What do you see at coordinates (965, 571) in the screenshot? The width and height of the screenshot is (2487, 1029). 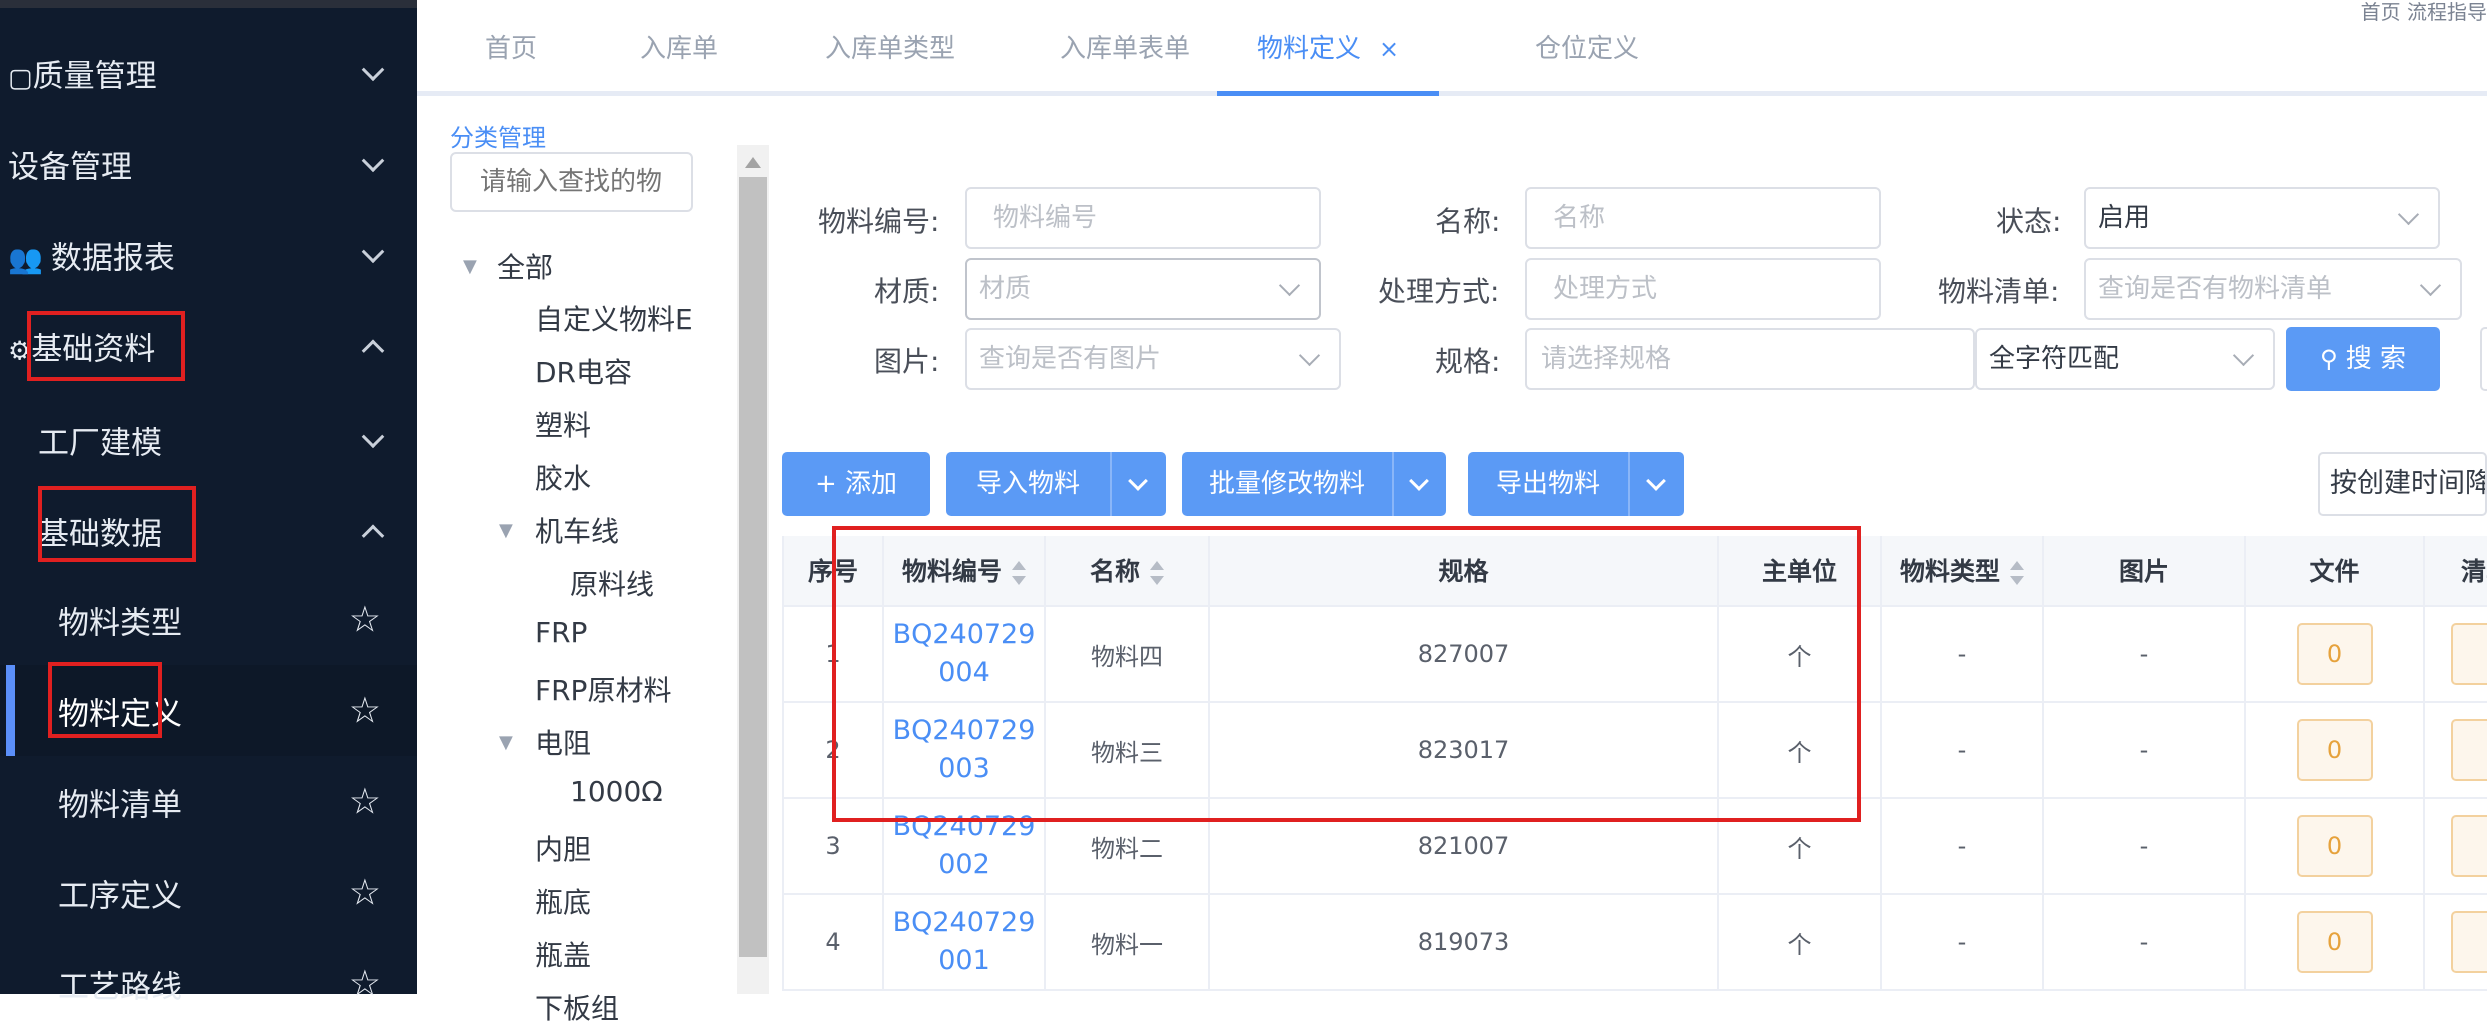 I see `column-header-code: 物料编号` at bounding box center [965, 571].